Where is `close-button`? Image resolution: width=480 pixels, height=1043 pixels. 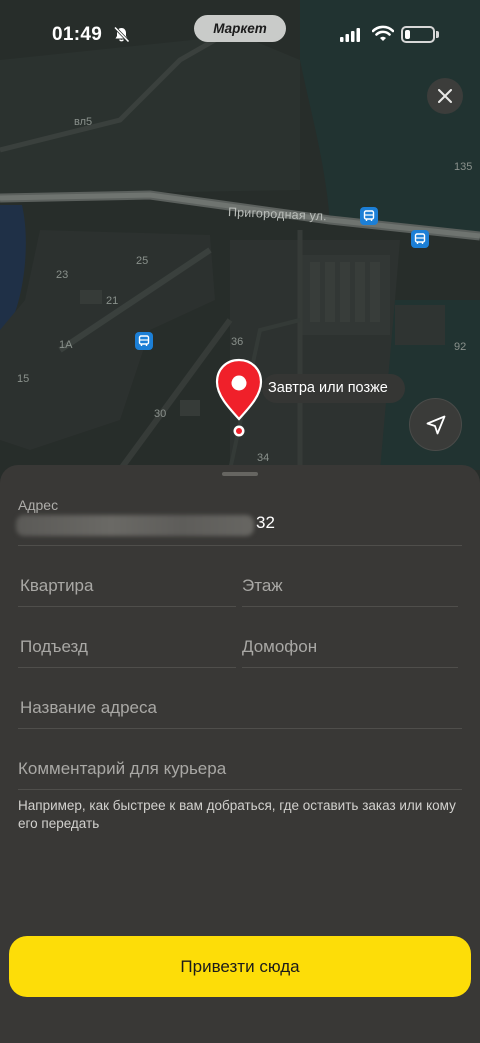
close-button is located at coordinates (445, 96).